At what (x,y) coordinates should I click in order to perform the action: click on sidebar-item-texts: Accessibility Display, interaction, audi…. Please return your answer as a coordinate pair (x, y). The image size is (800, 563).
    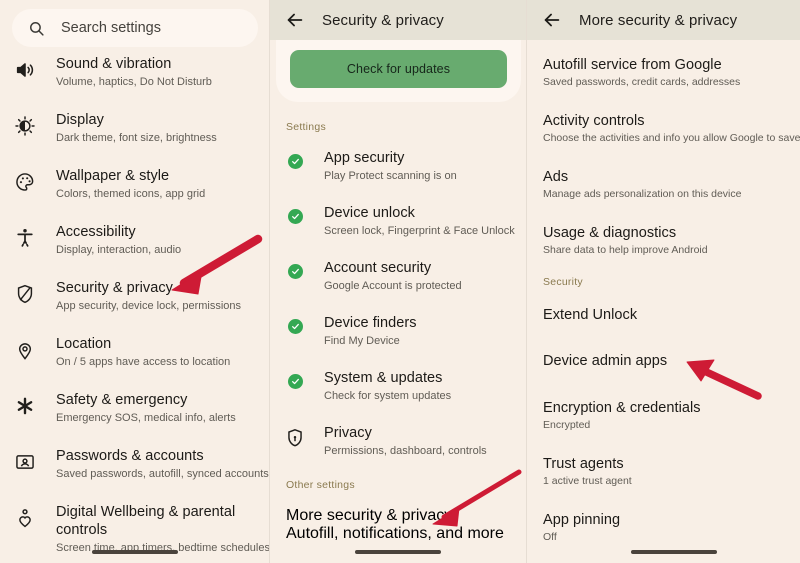
    Looking at the image, I should click on (156, 240).